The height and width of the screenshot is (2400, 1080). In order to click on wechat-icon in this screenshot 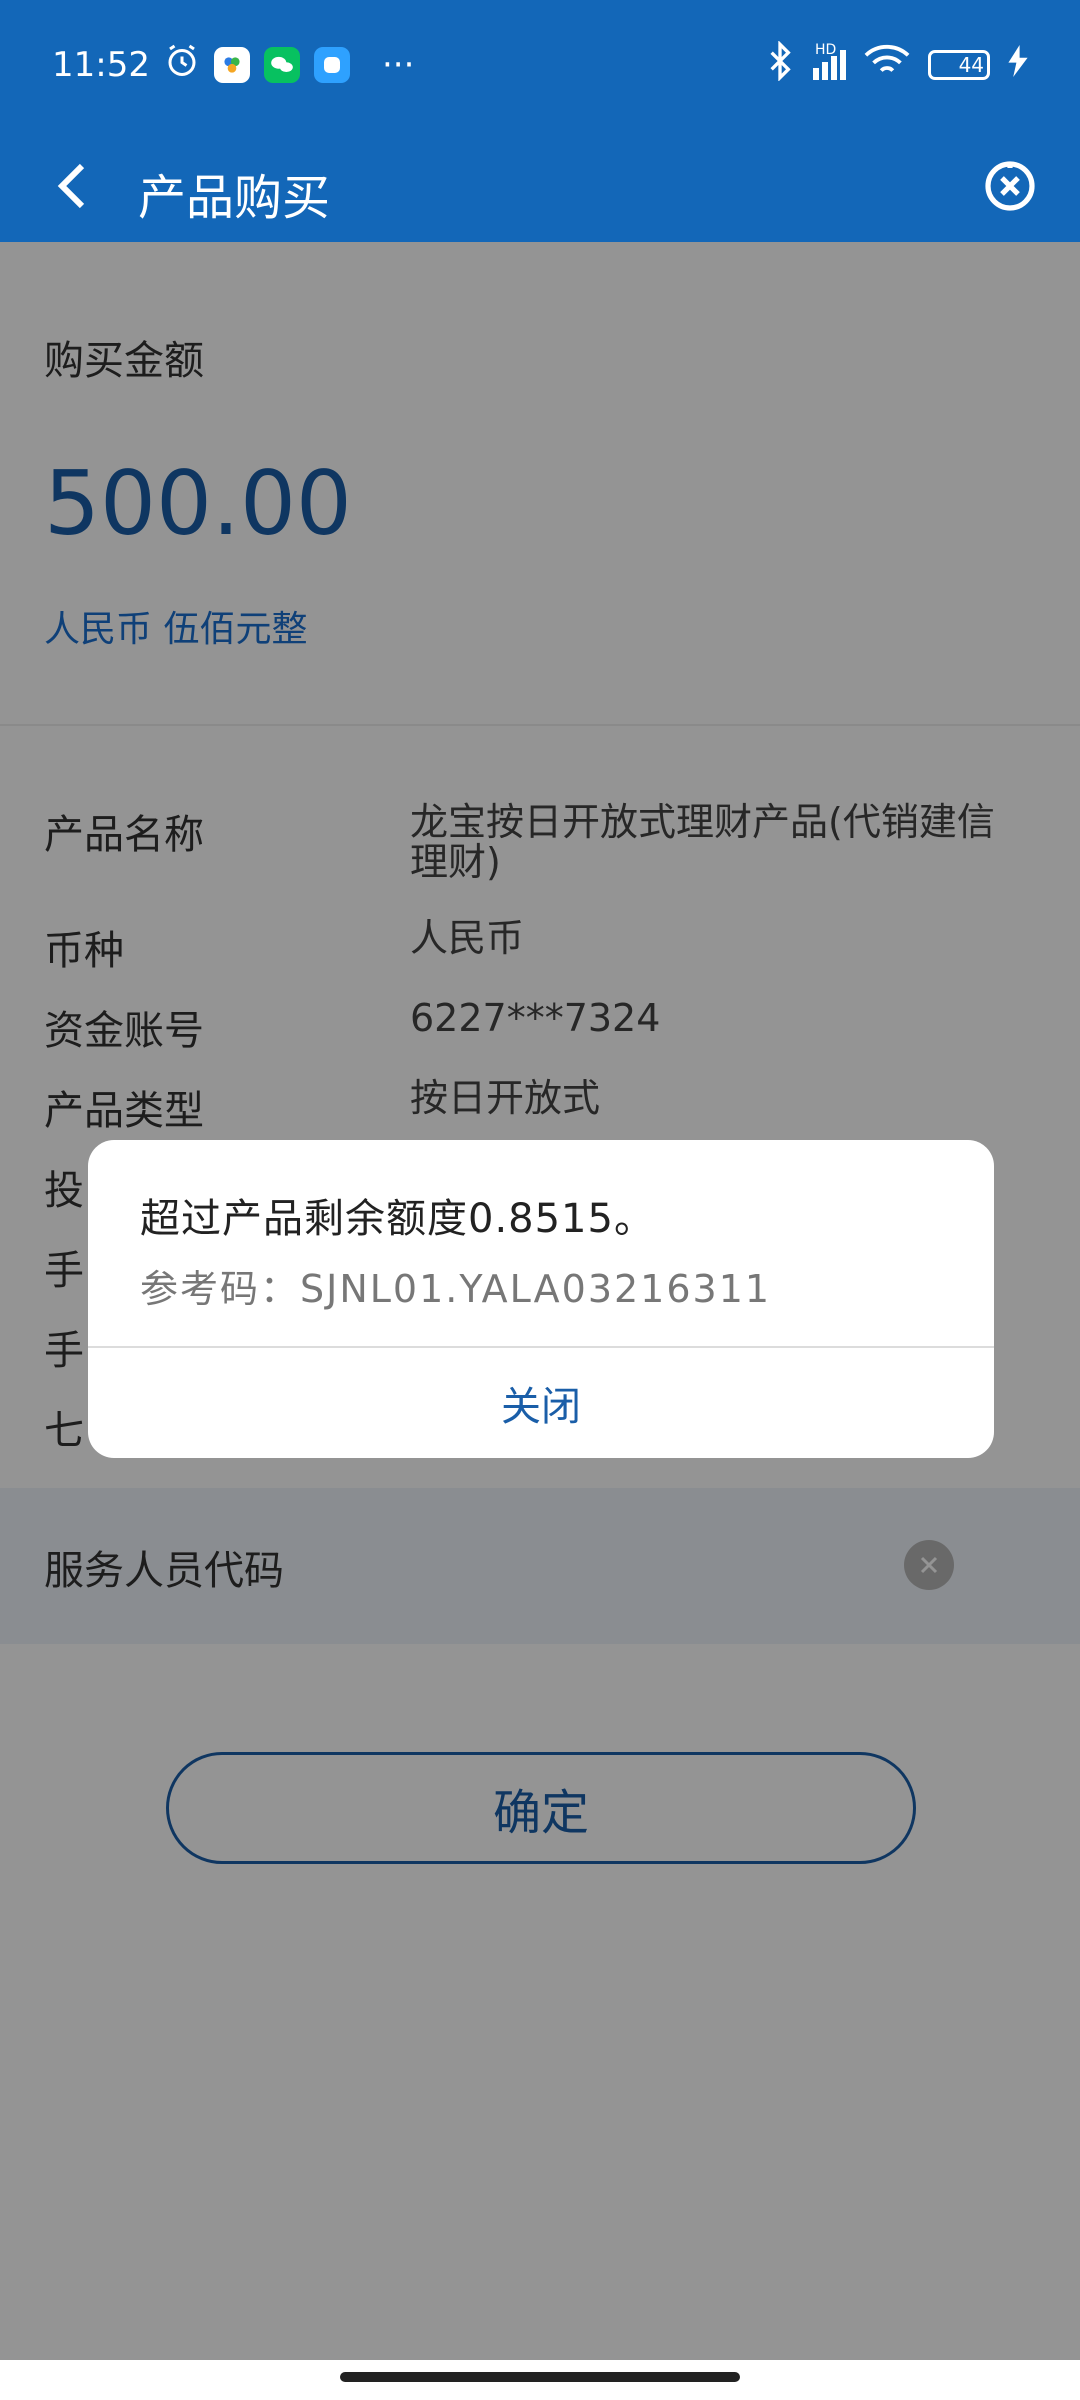, I will do `click(281, 65)`.